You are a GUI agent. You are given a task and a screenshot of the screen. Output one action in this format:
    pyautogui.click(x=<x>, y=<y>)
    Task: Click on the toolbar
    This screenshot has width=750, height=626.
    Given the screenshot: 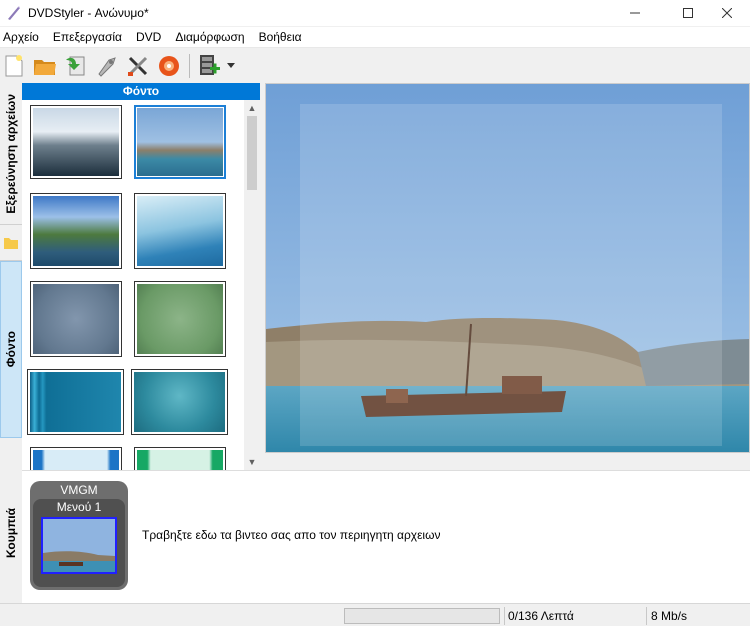 What is the action you would take?
    pyautogui.click(x=375, y=66)
    